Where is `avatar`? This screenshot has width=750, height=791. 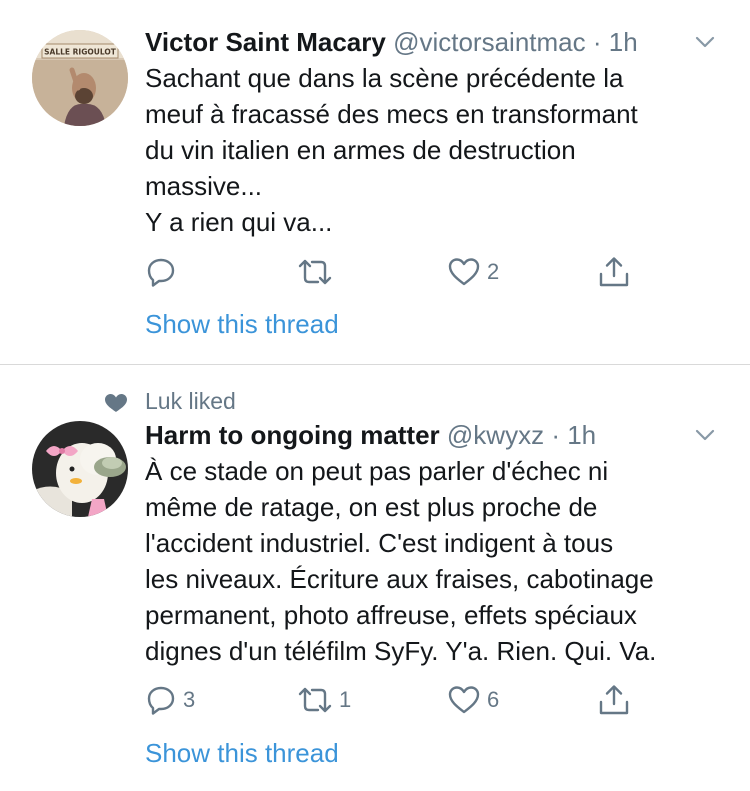 avatar is located at coordinates (80, 469).